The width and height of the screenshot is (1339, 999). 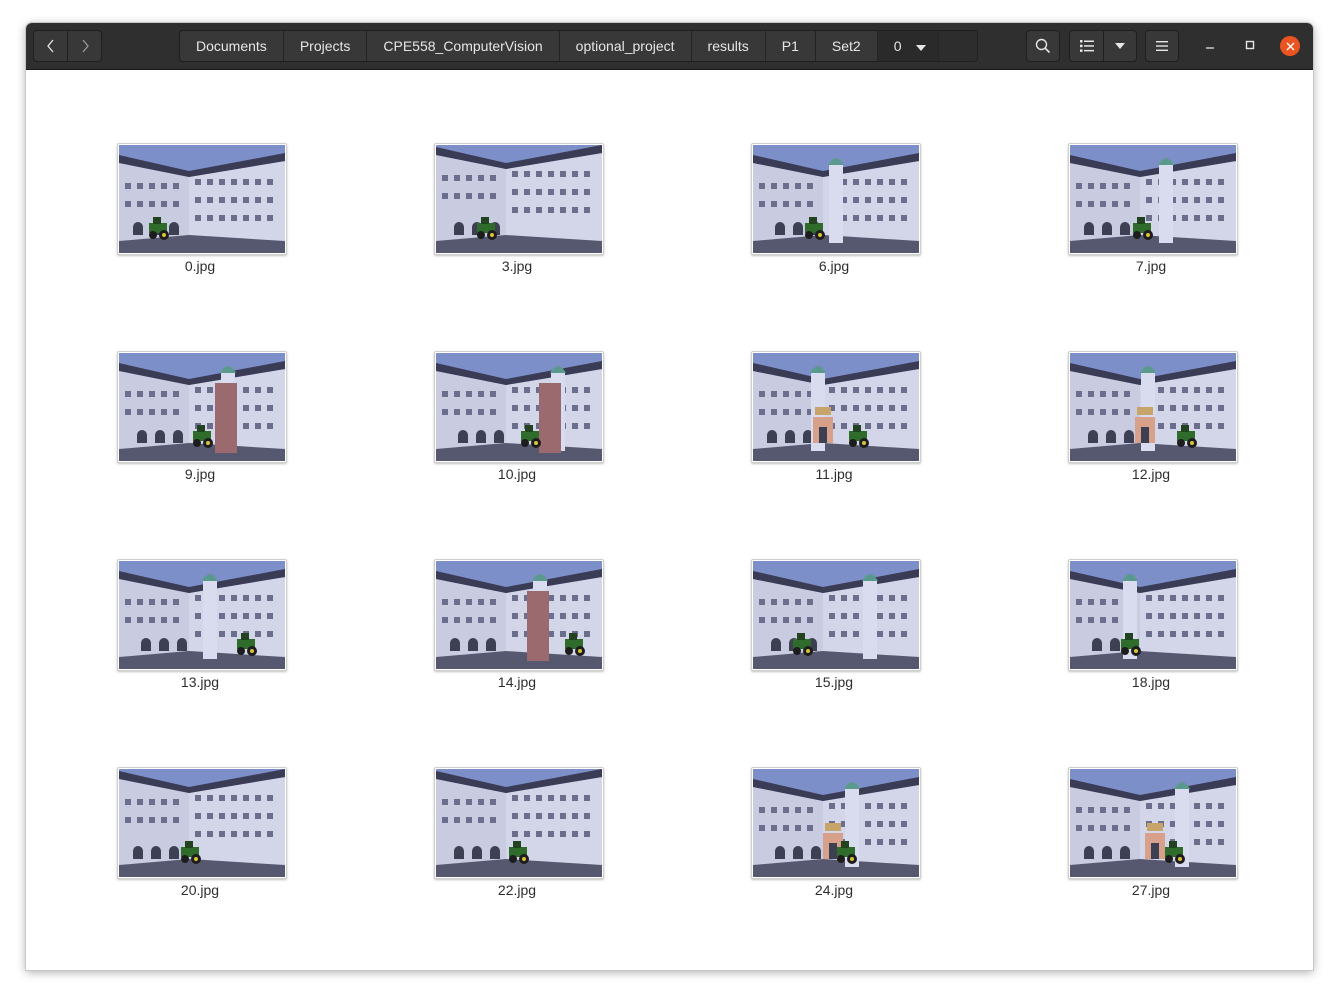 I want to click on file-item: 24.jpg, so click(x=834, y=842).